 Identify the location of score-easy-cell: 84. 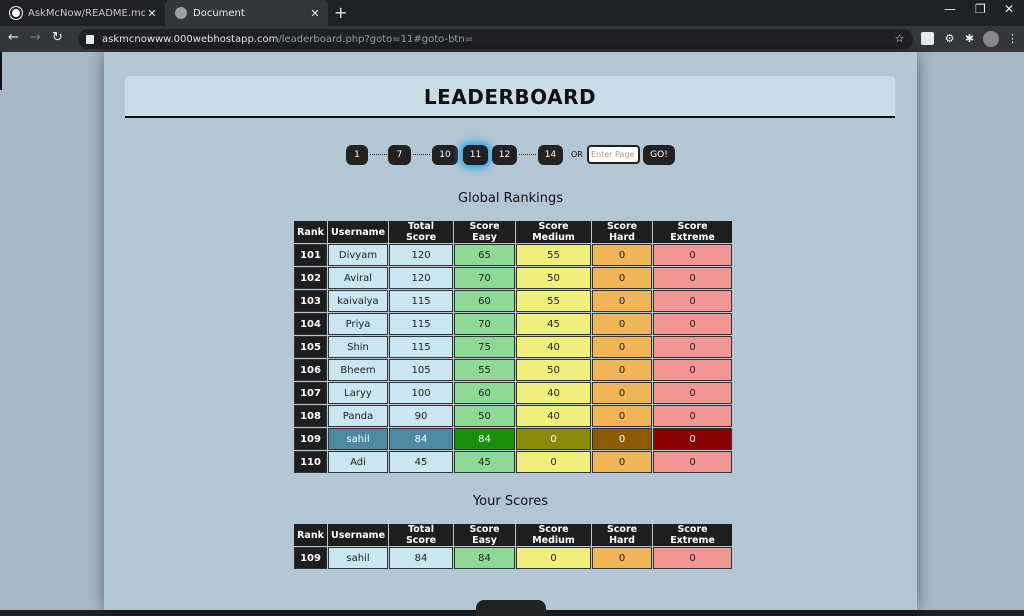
(485, 439).